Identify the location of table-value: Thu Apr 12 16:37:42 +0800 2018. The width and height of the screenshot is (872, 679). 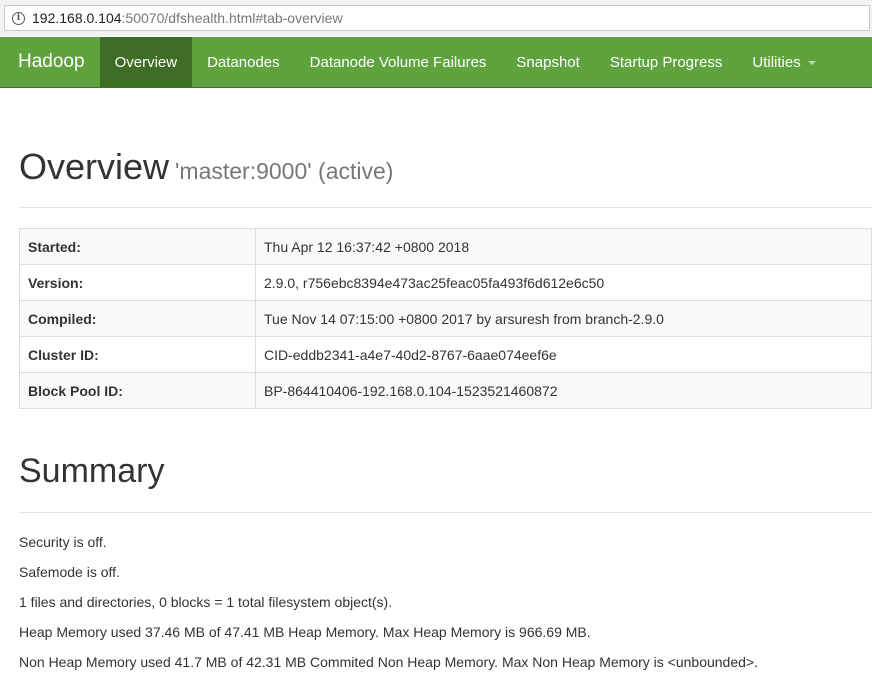
(563, 246).